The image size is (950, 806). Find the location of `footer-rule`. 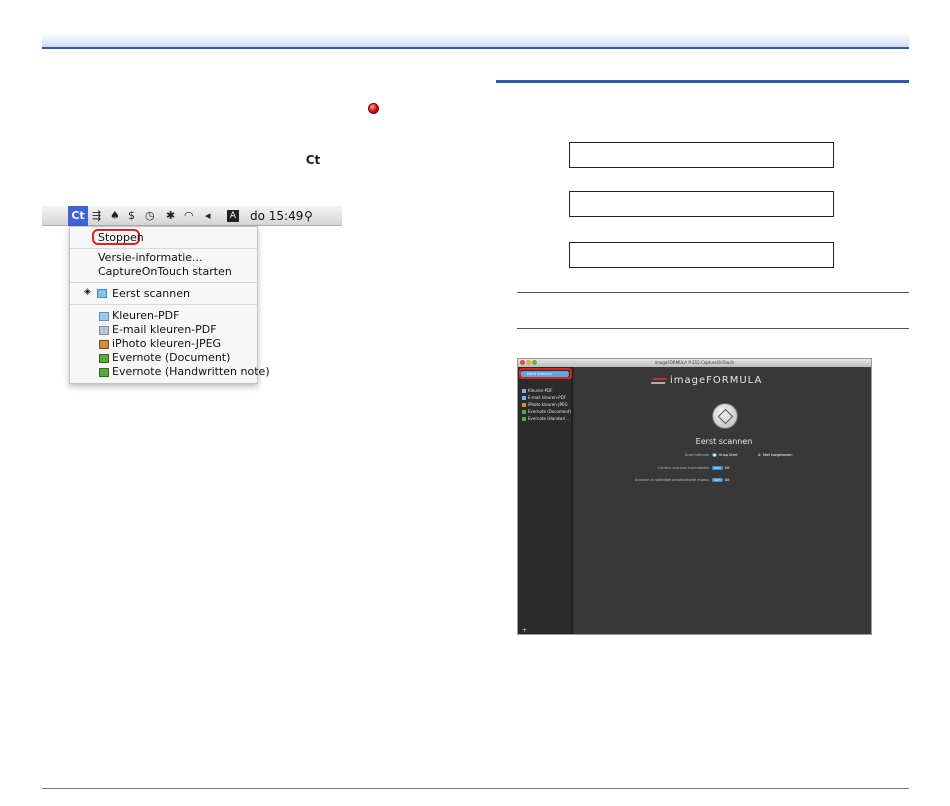

footer-rule is located at coordinates (475, 788).